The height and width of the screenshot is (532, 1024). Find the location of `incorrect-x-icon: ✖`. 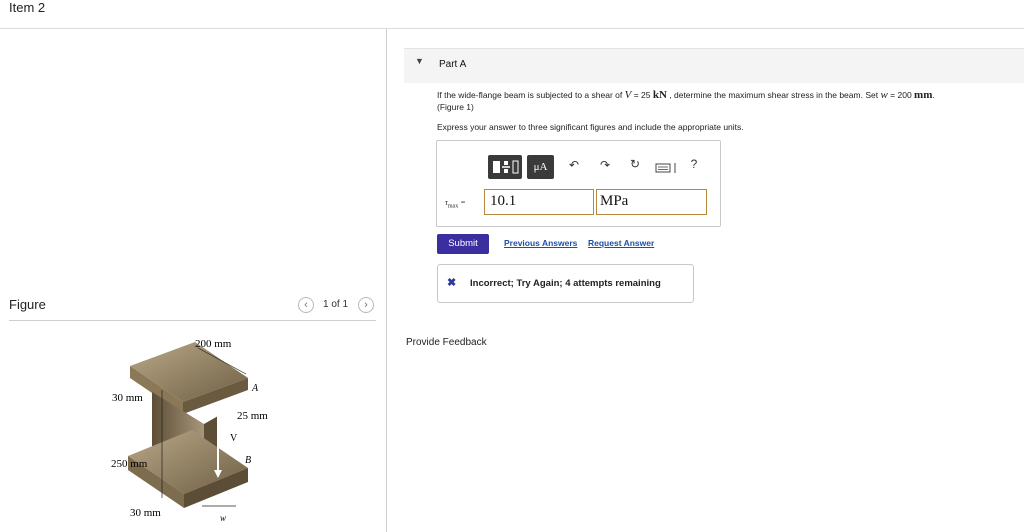

incorrect-x-icon: ✖ is located at coordinates (452, 283).